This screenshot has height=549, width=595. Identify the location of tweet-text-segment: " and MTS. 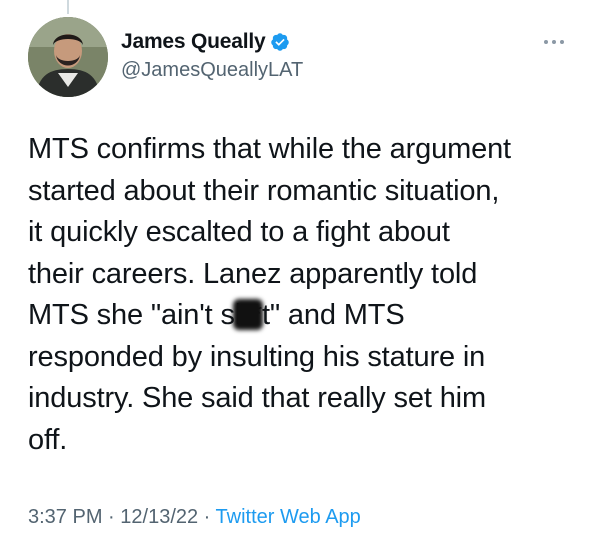
(337, 315).